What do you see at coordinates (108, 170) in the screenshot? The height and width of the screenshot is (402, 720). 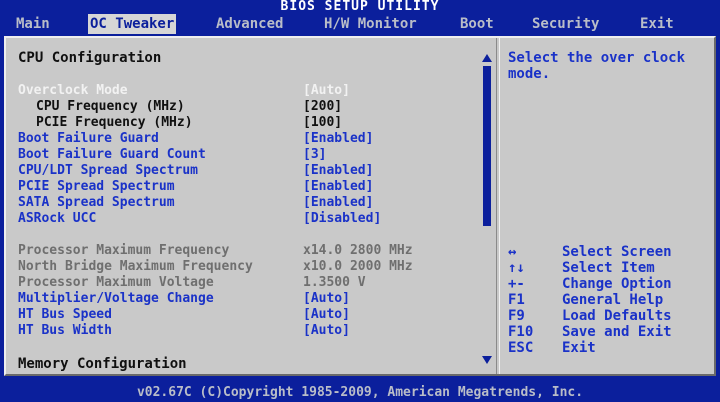 I see `setting-label: CPU/LDT Spread Spectrum` at bounding box center [108, 170].